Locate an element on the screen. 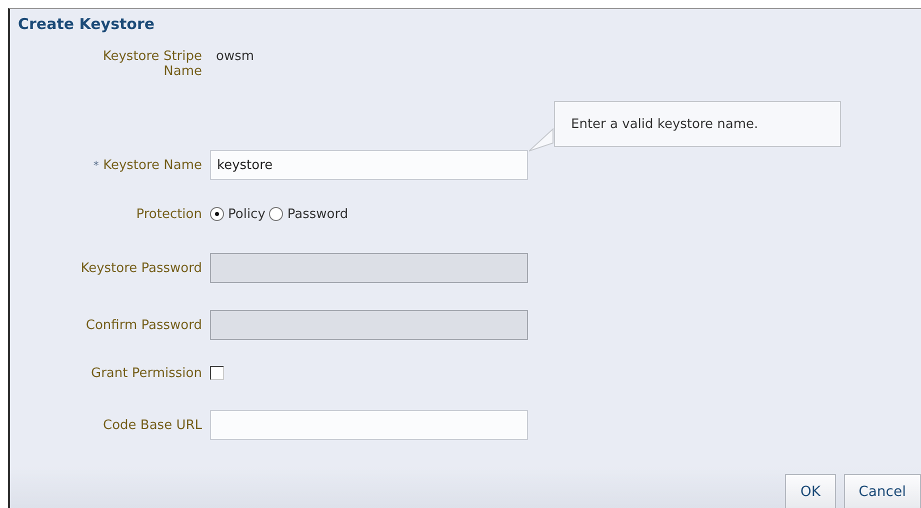  field-label: Grant Permission is located at coordinates (146, 373).